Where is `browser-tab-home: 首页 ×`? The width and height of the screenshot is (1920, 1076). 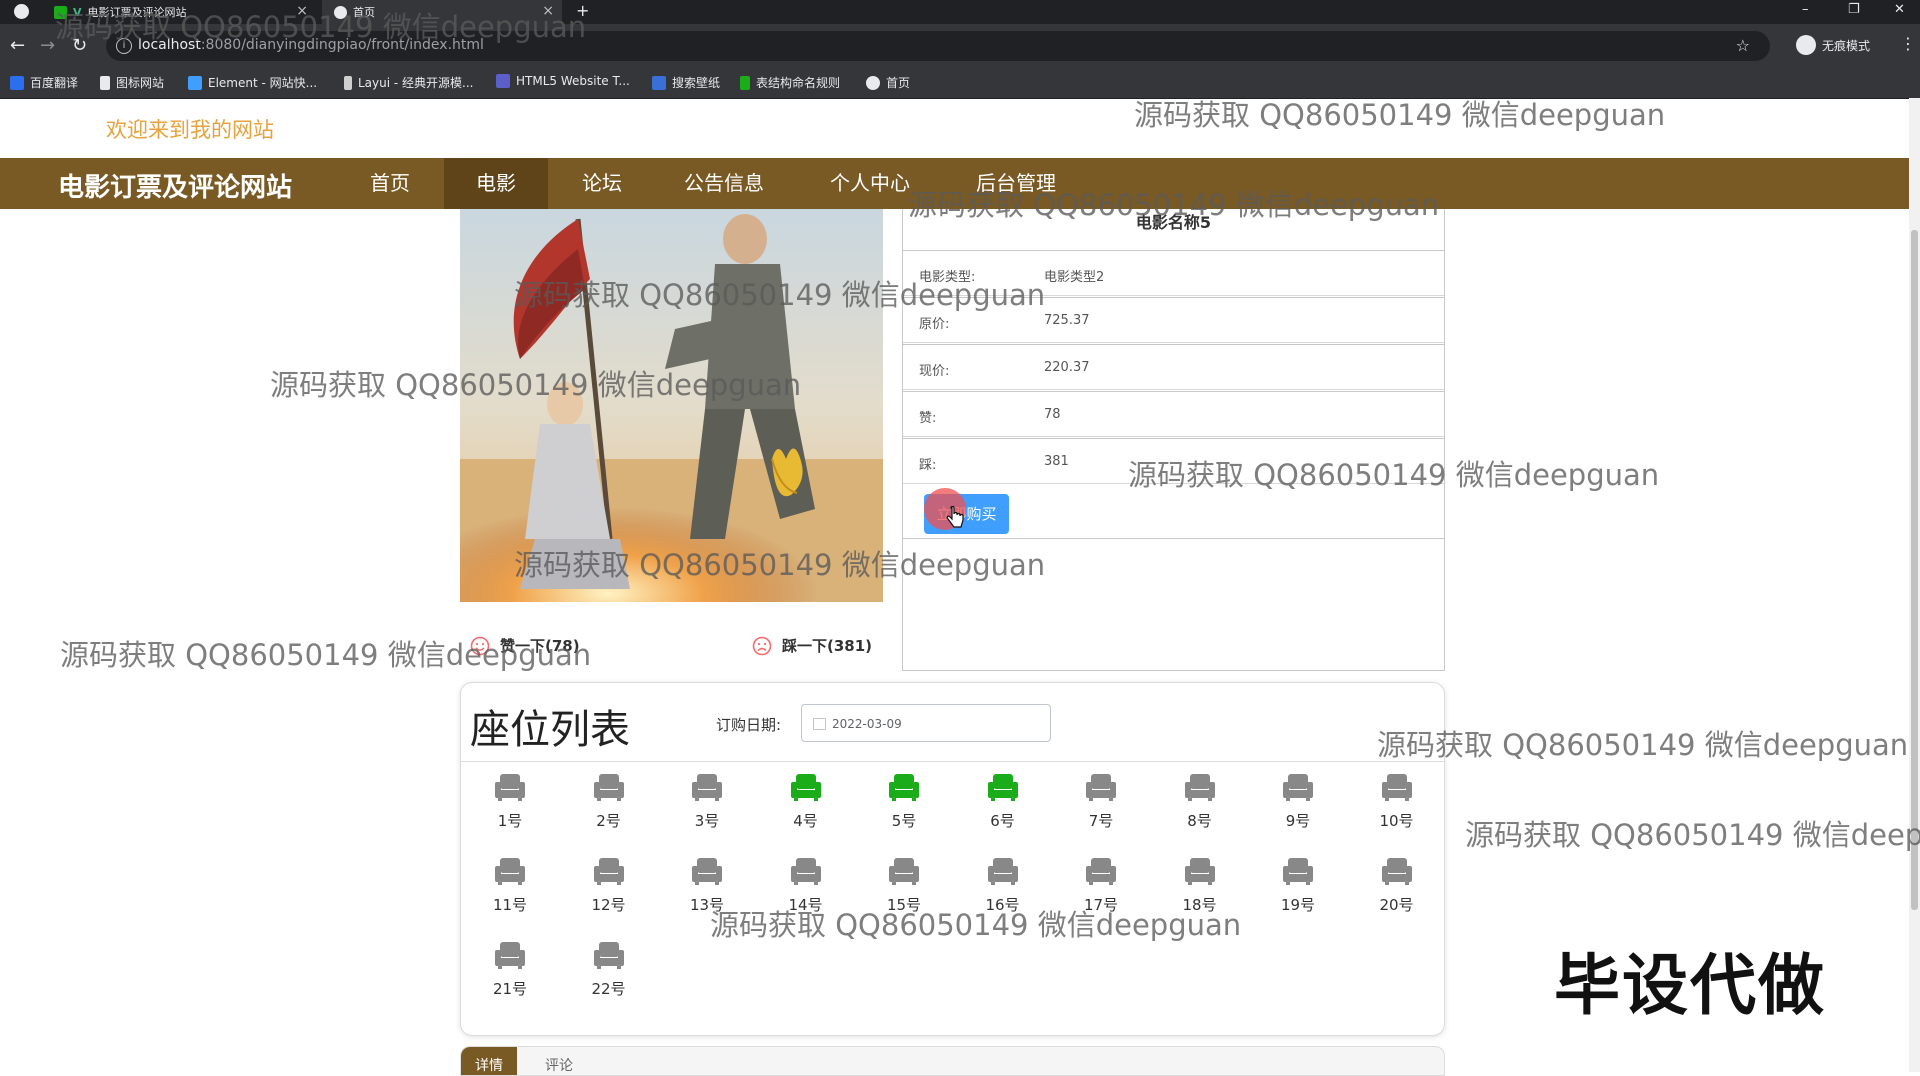 browser-tab-home: 首页 × is located at coordinates (442, 12).